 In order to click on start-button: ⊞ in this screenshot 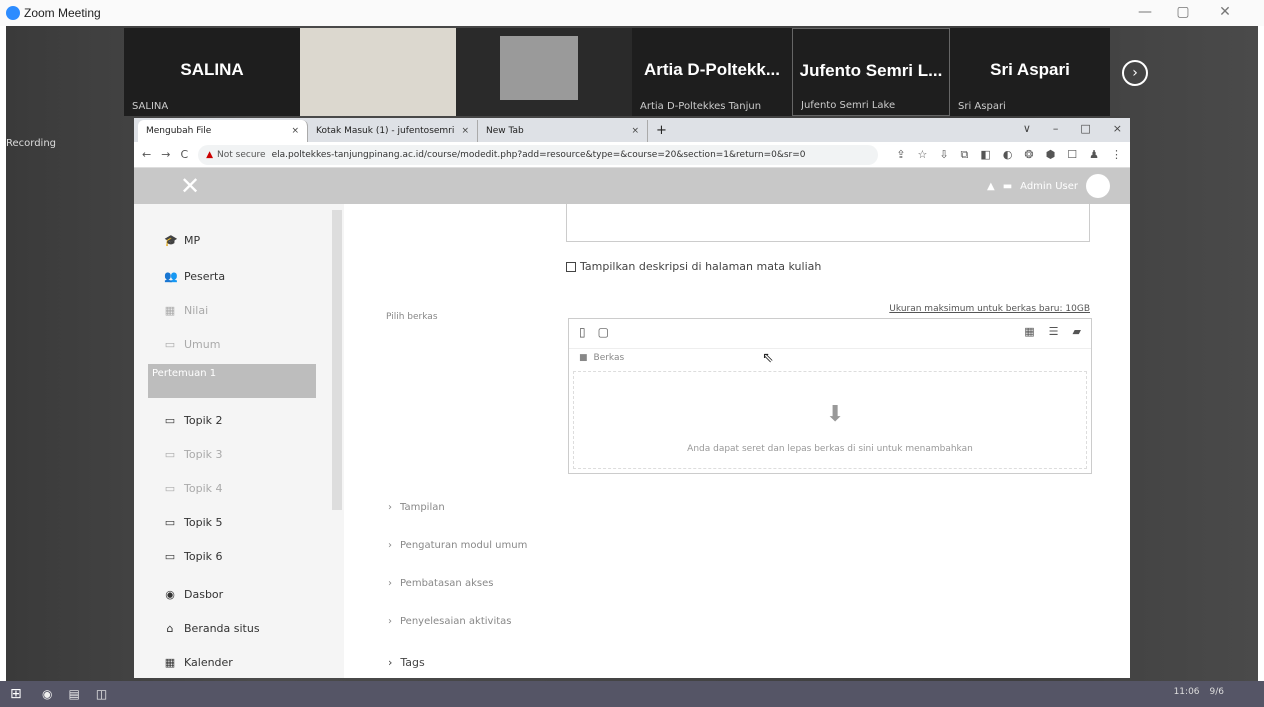, I will do `click(18, 694)`.